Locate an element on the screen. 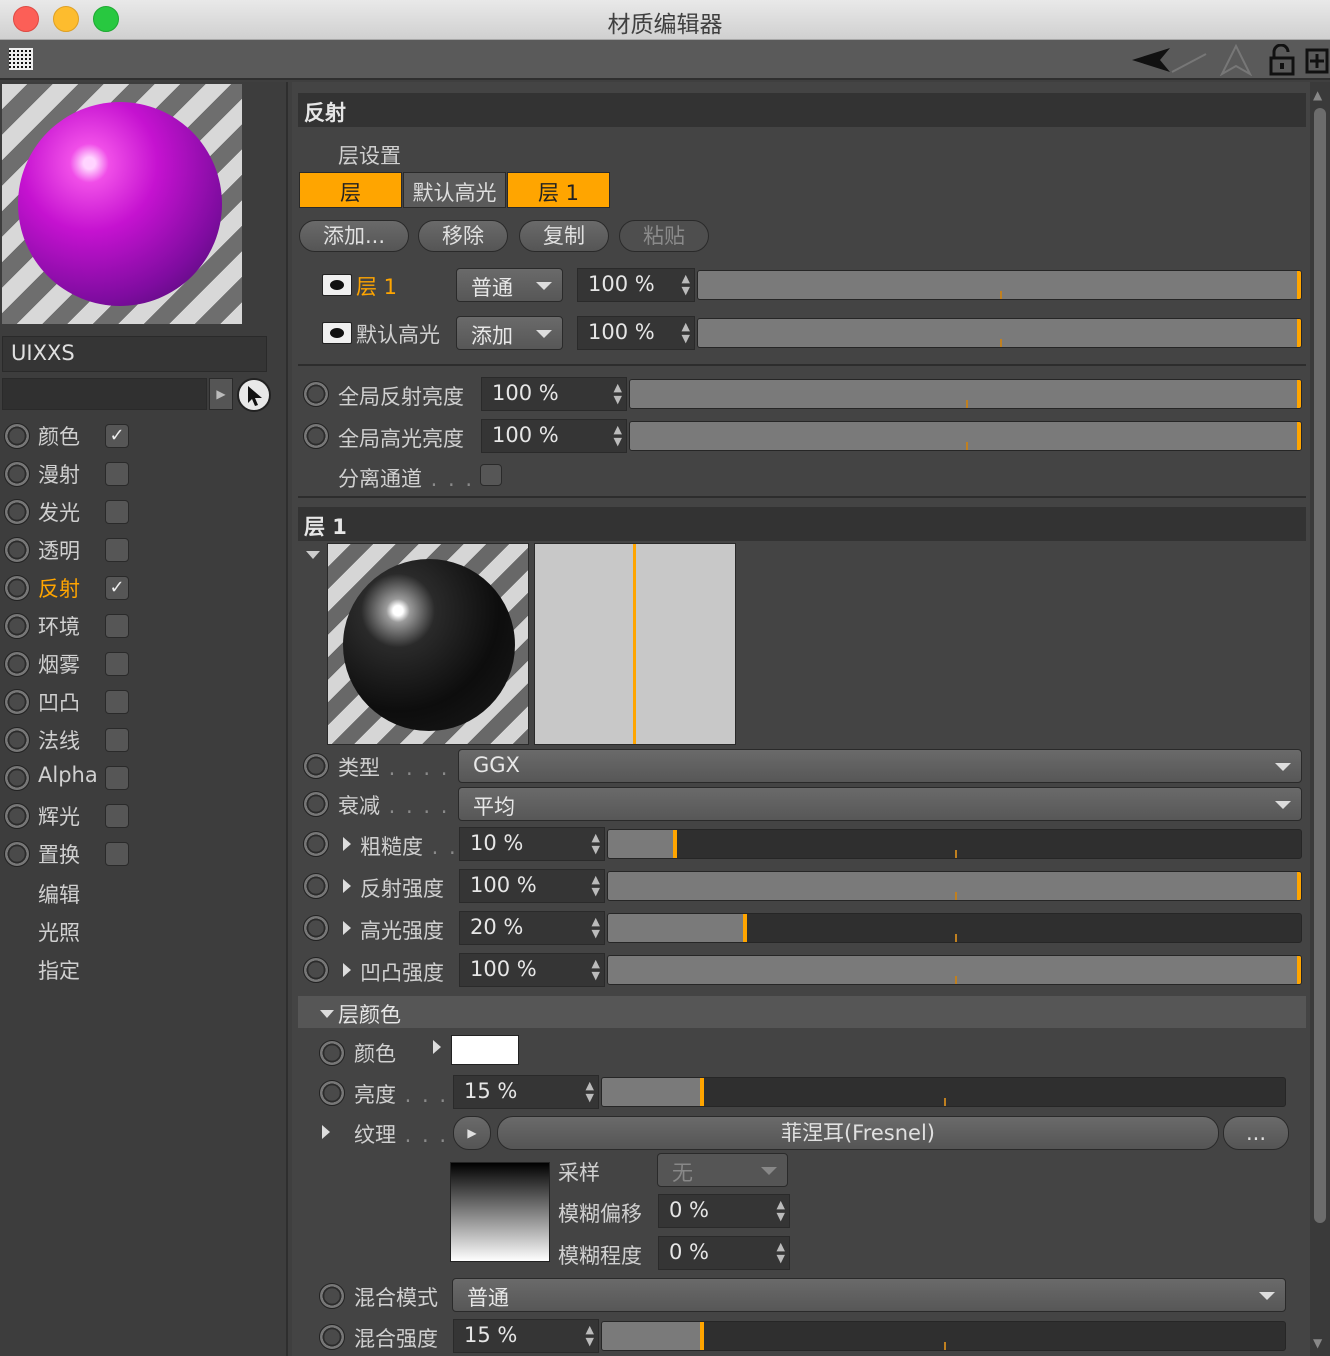 This screenshot has height=1356, width=1330. brightness-radio is located at coordinates (332, 1093).